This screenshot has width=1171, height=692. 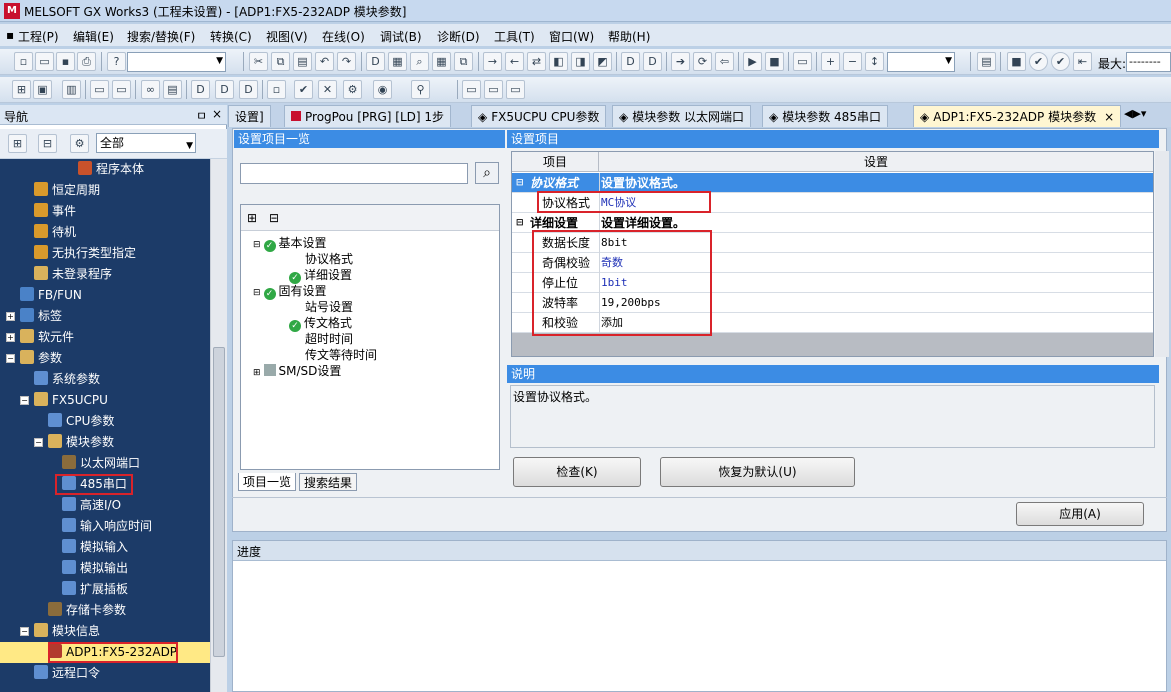 What do you see at coordinates (492, 61) in the screenshot?
I see `write-plc-icon: →` at bounding box center [492, 61].